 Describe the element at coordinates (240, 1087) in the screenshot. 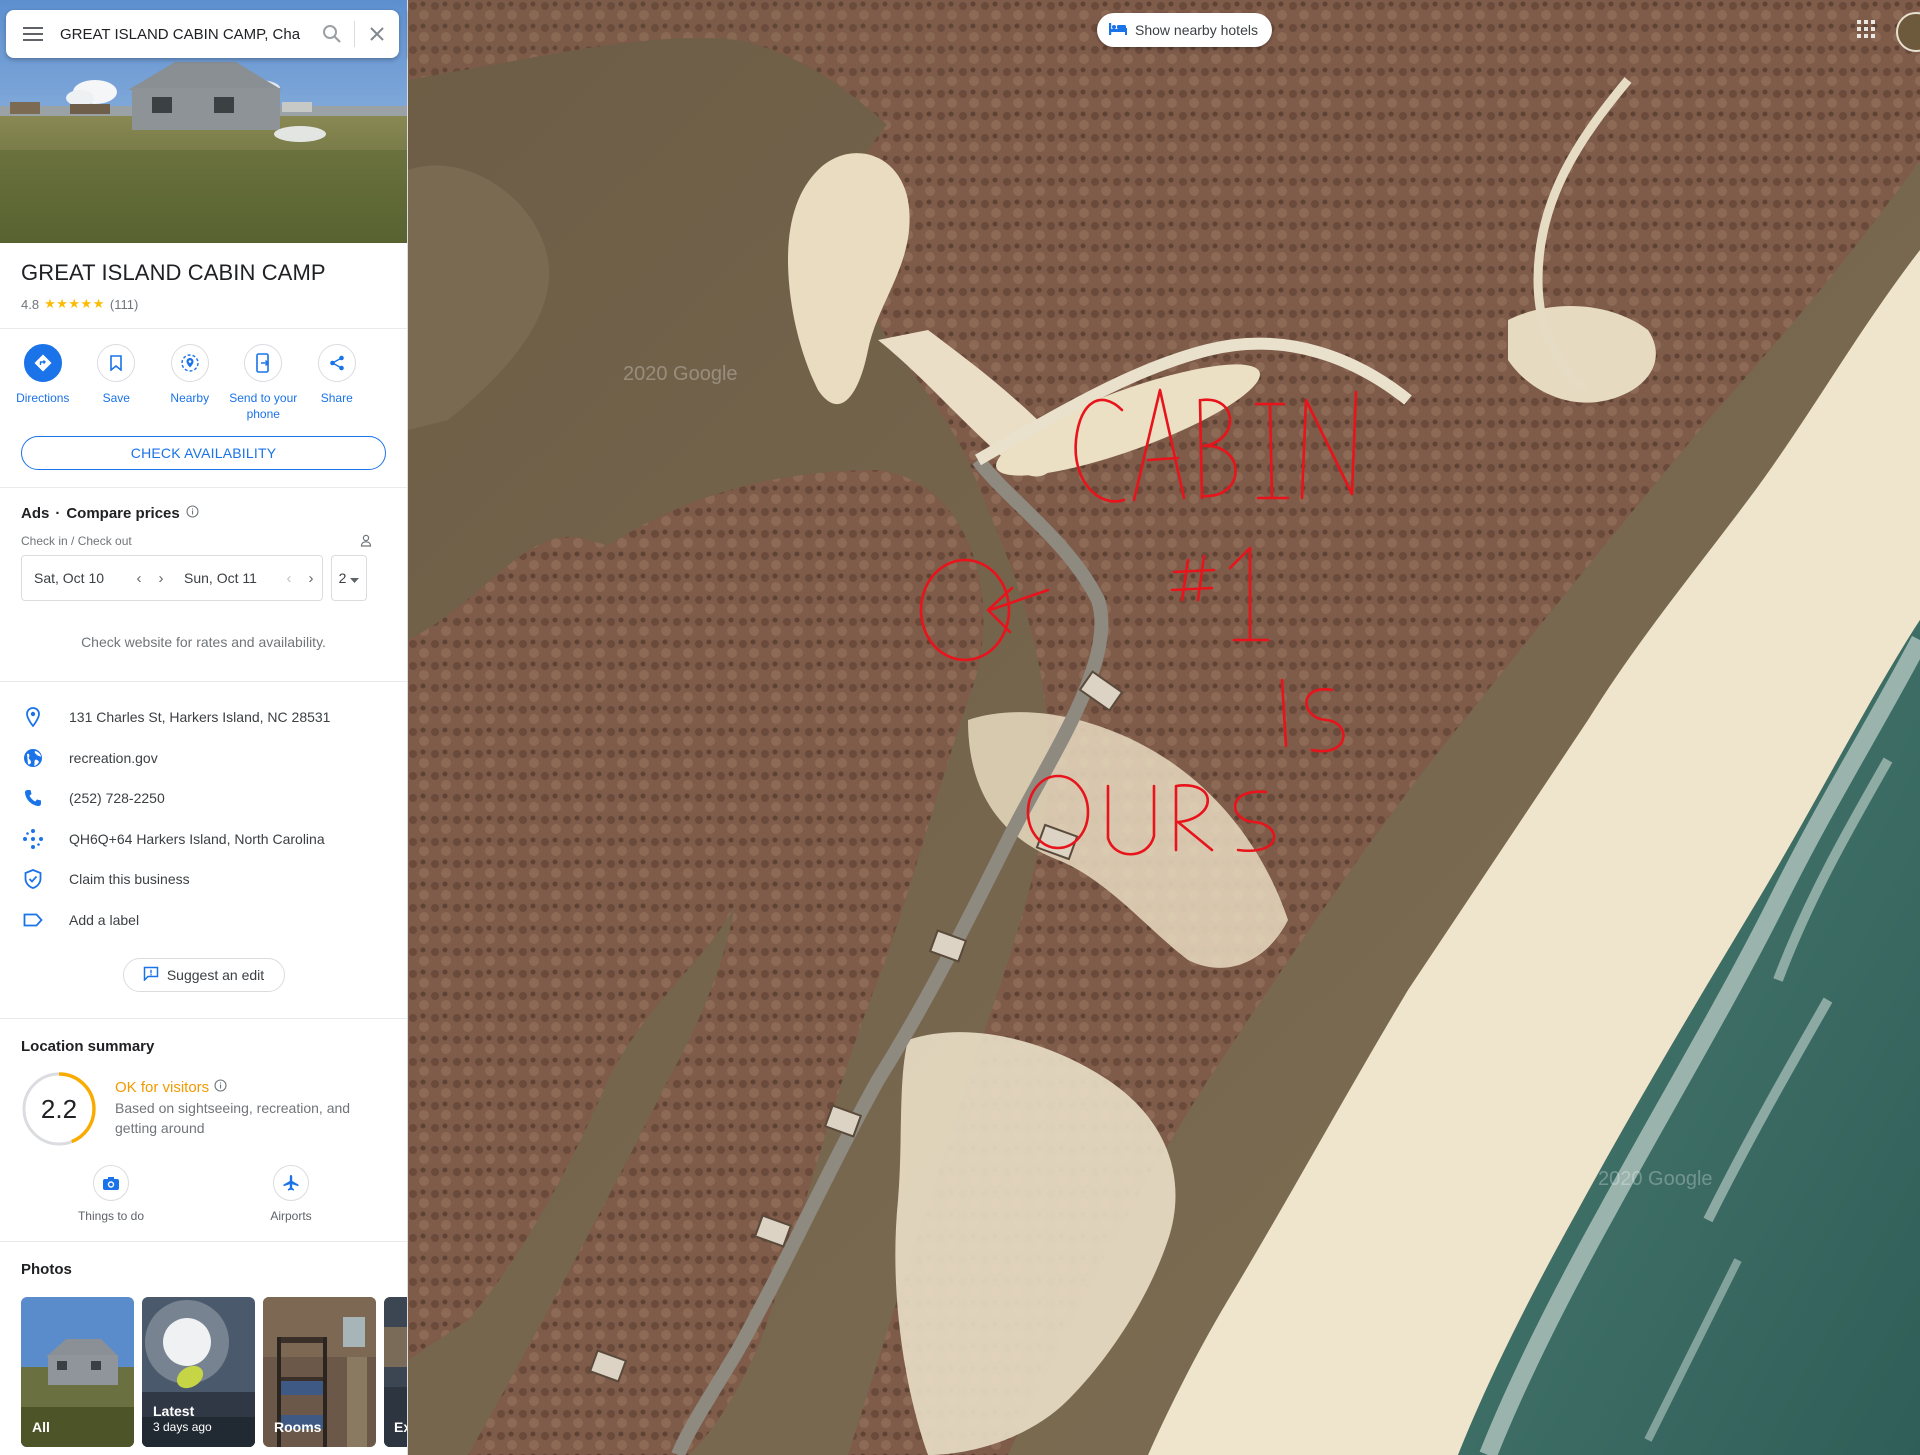

I see `score-label: OK for visitors` at that location.